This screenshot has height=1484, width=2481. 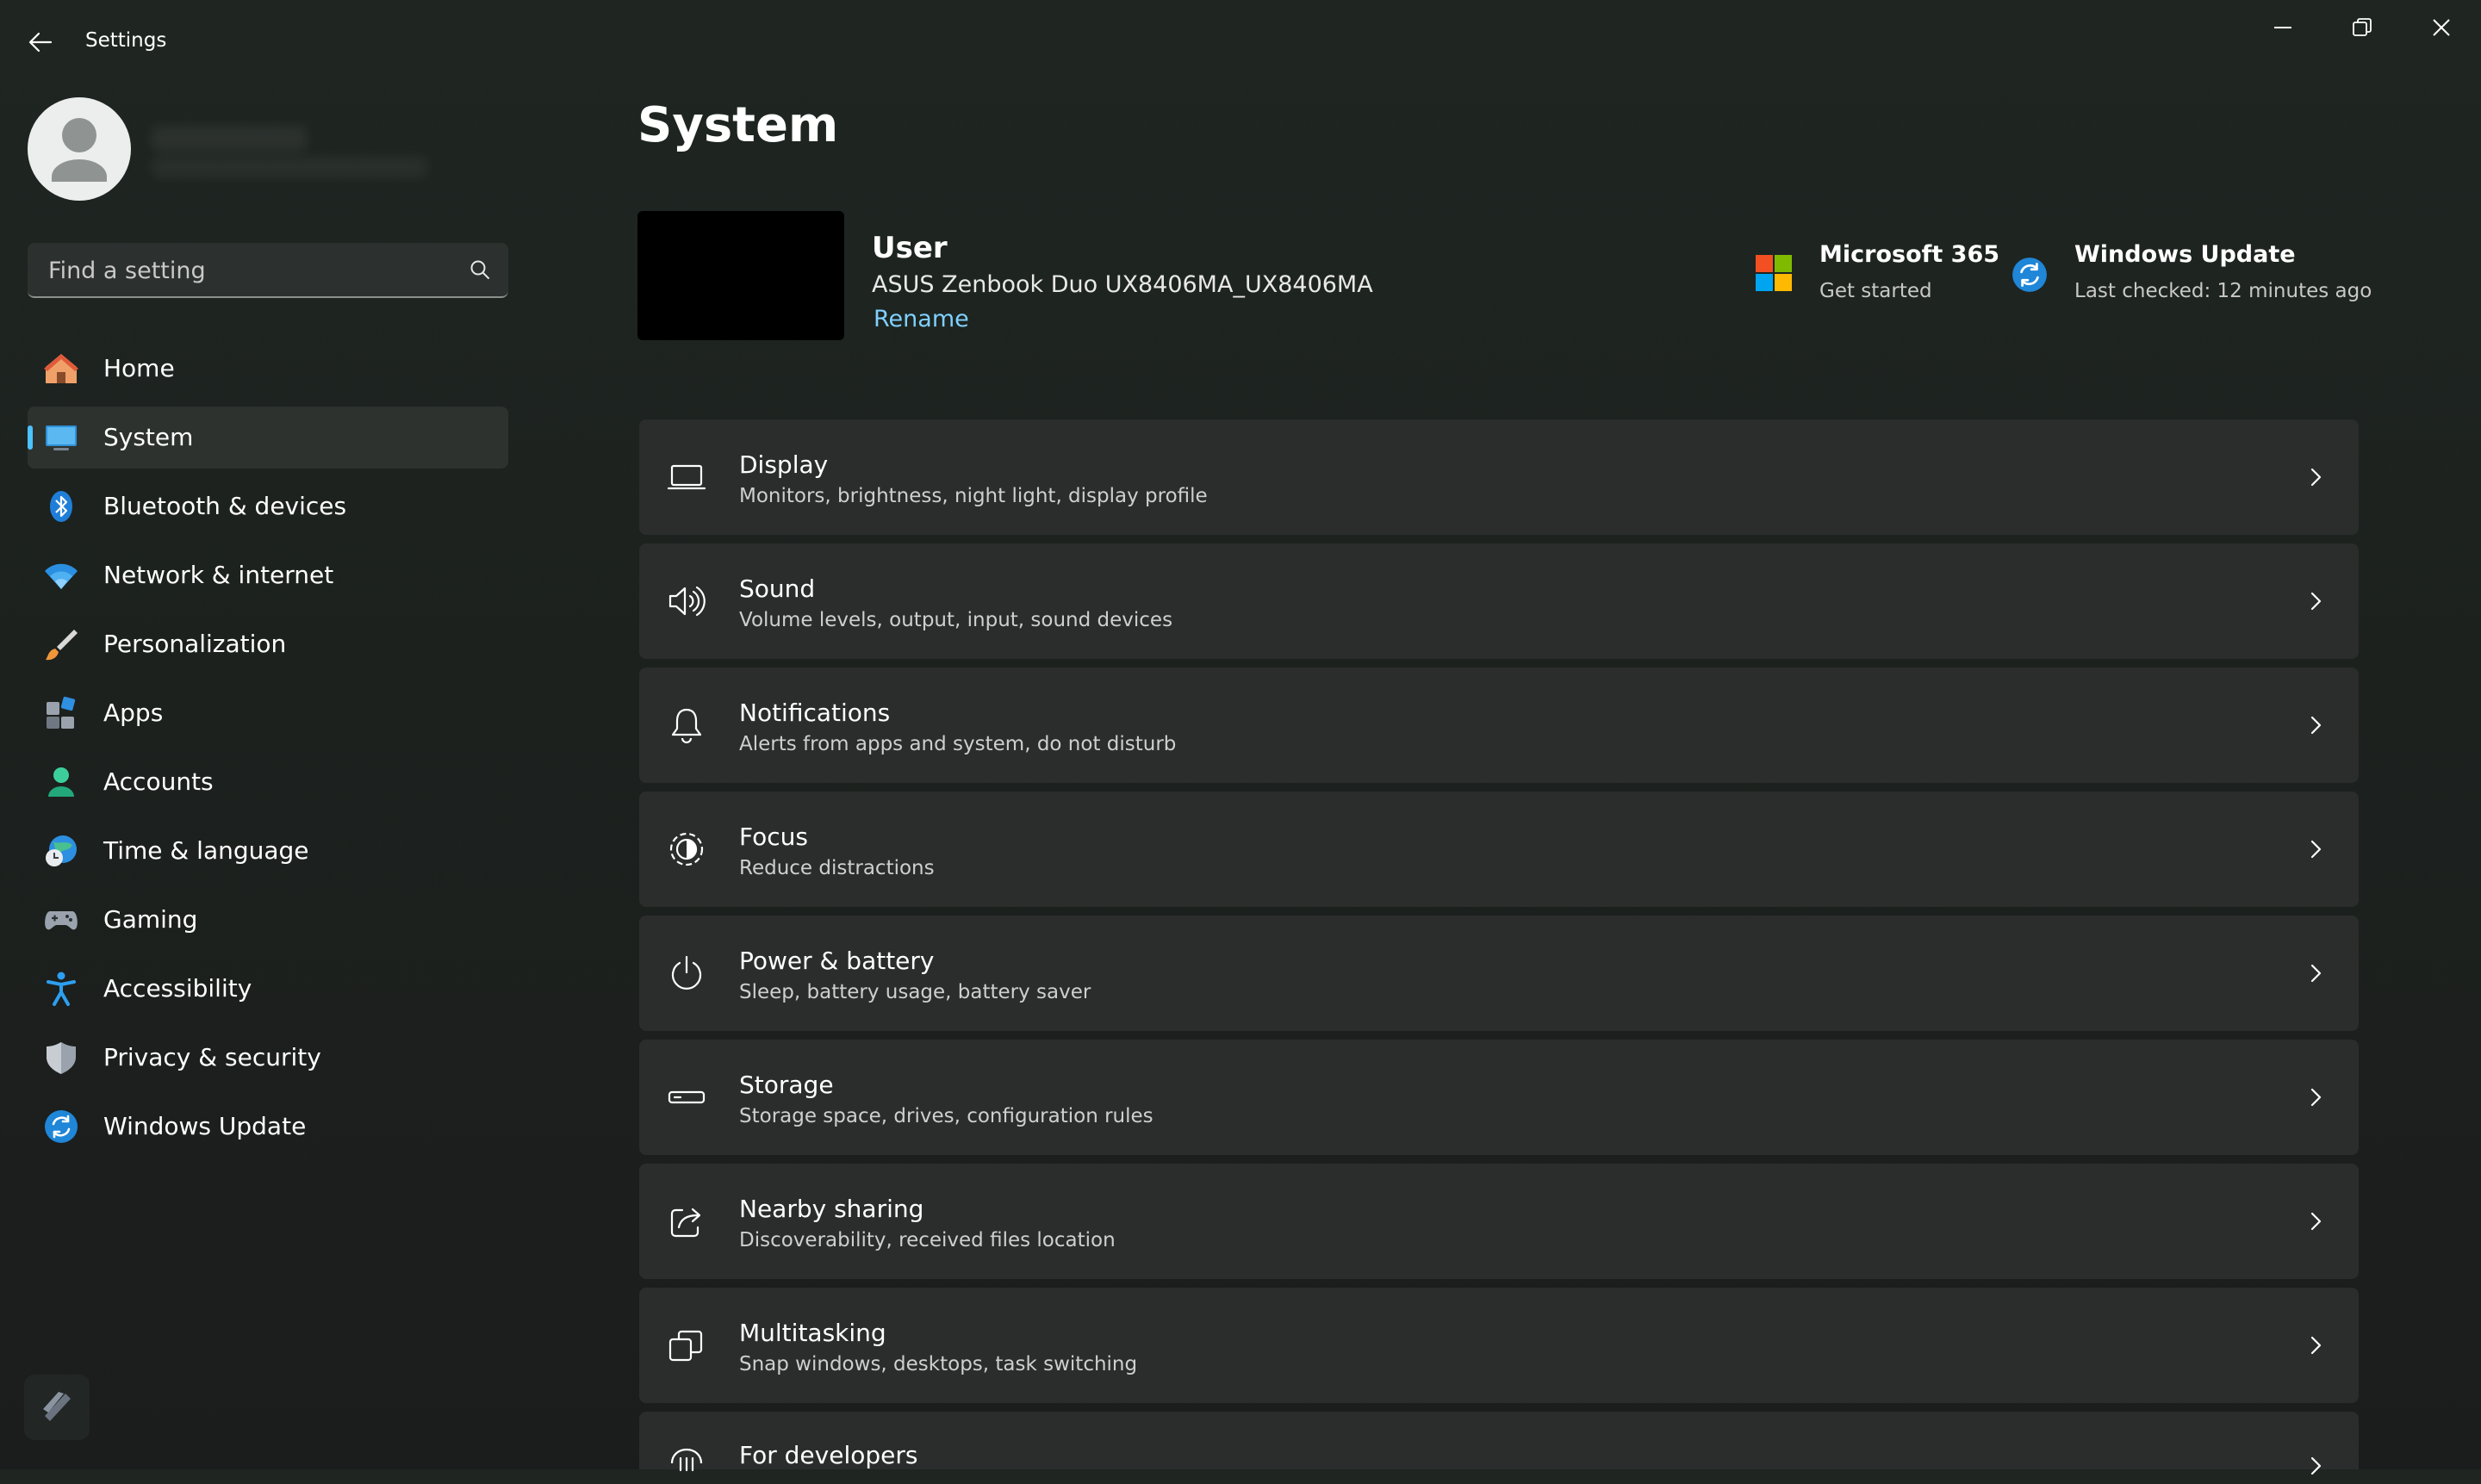 I want to click on back-button, so click(x=41, y=42).